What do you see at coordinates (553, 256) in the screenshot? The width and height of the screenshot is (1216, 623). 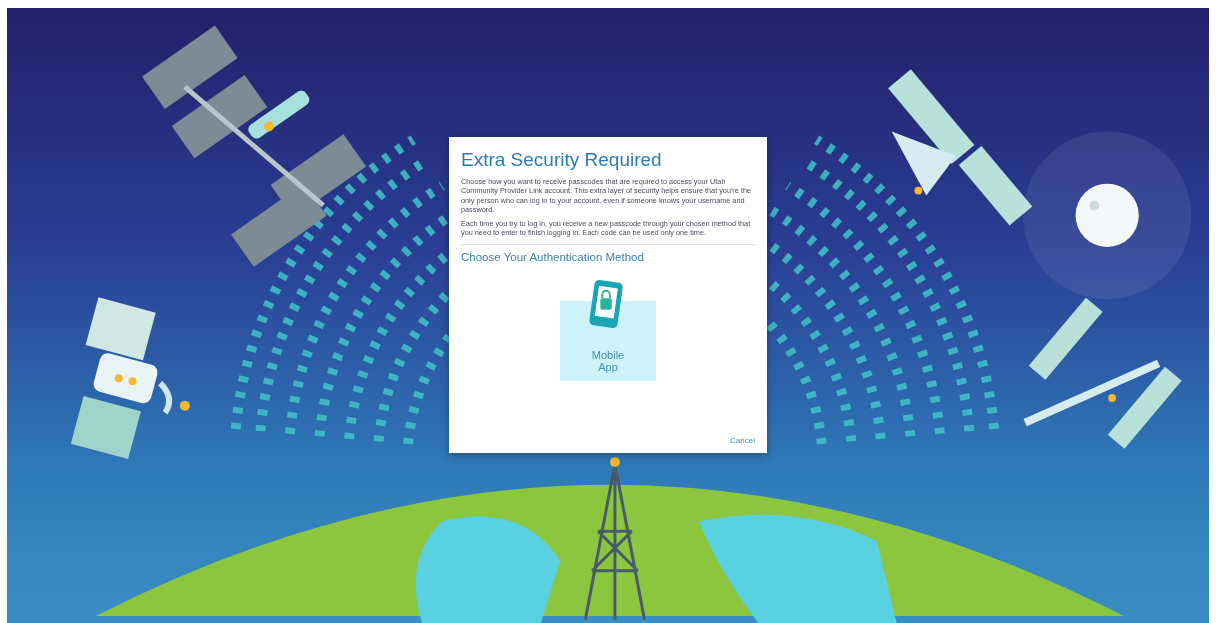 I see `section-heading: Choose Your Authentication Method` at bounding box center [553, 256].